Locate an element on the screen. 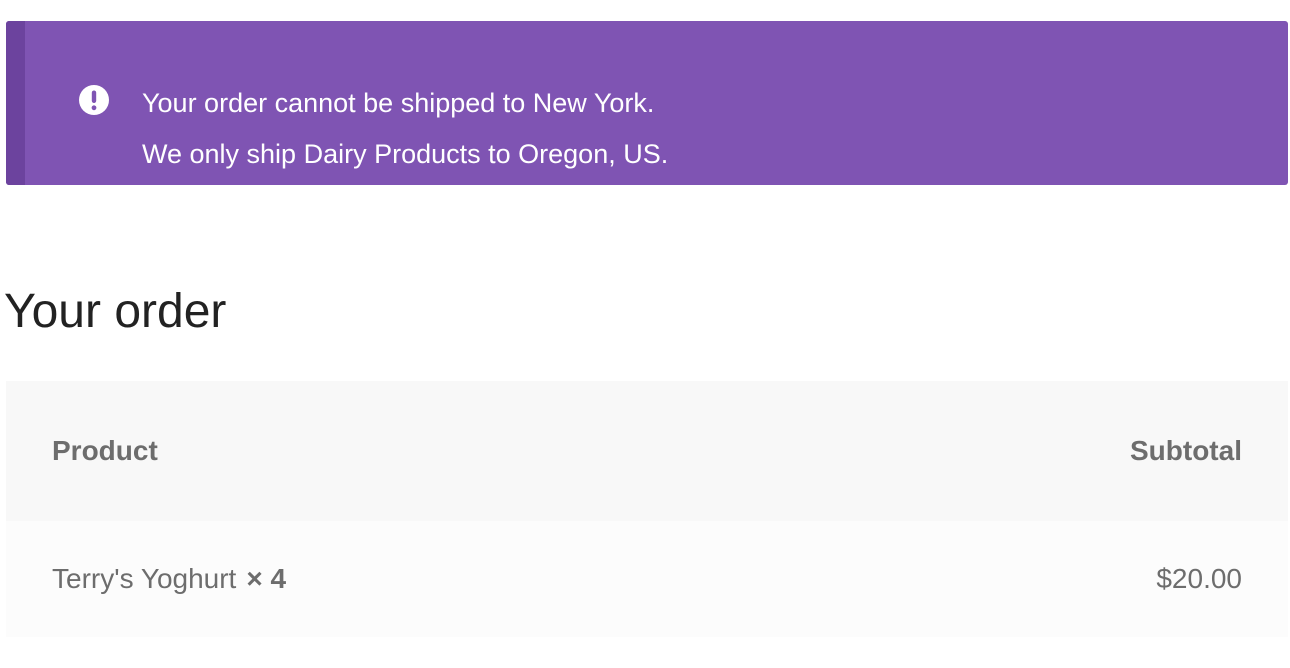 The image size is (1290, 668). product-cell: Terry's Yoghurt × 4 is located at coordinates (400, 579).